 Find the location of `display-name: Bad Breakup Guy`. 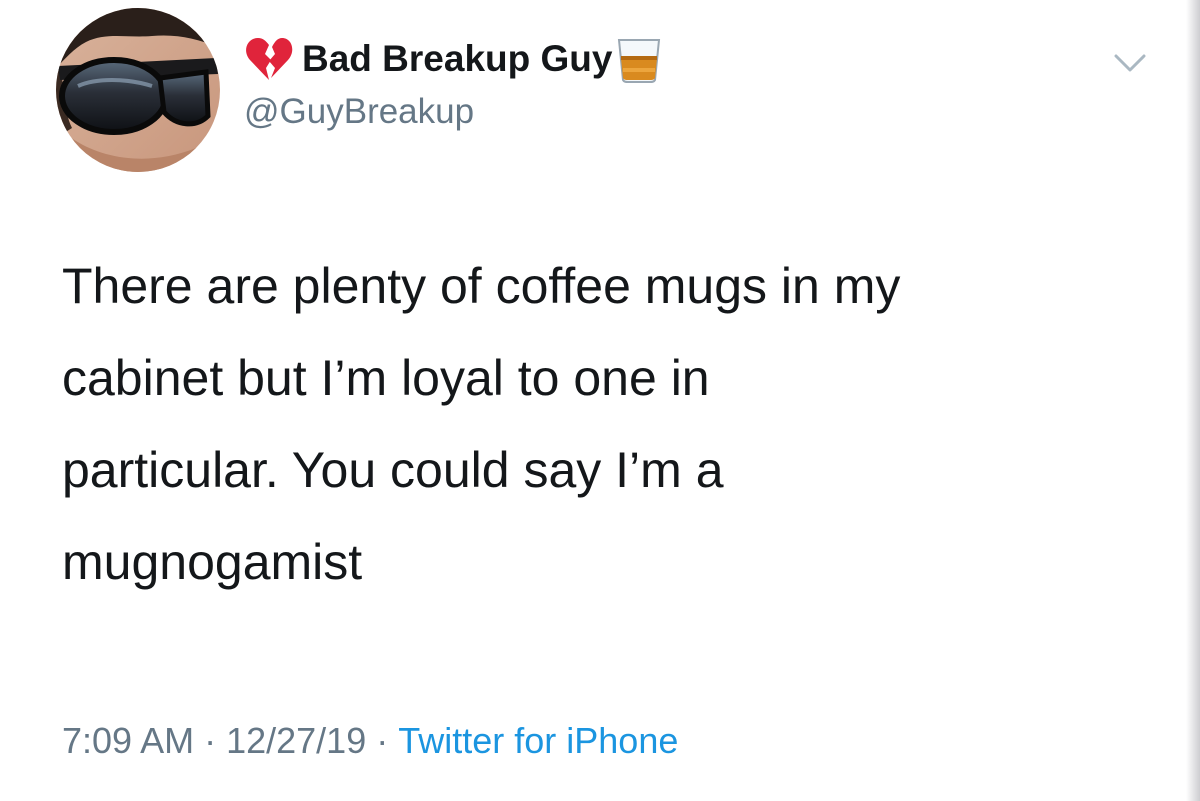

display-name: Bad Breakup Guy is located at coordinates (457, 58).